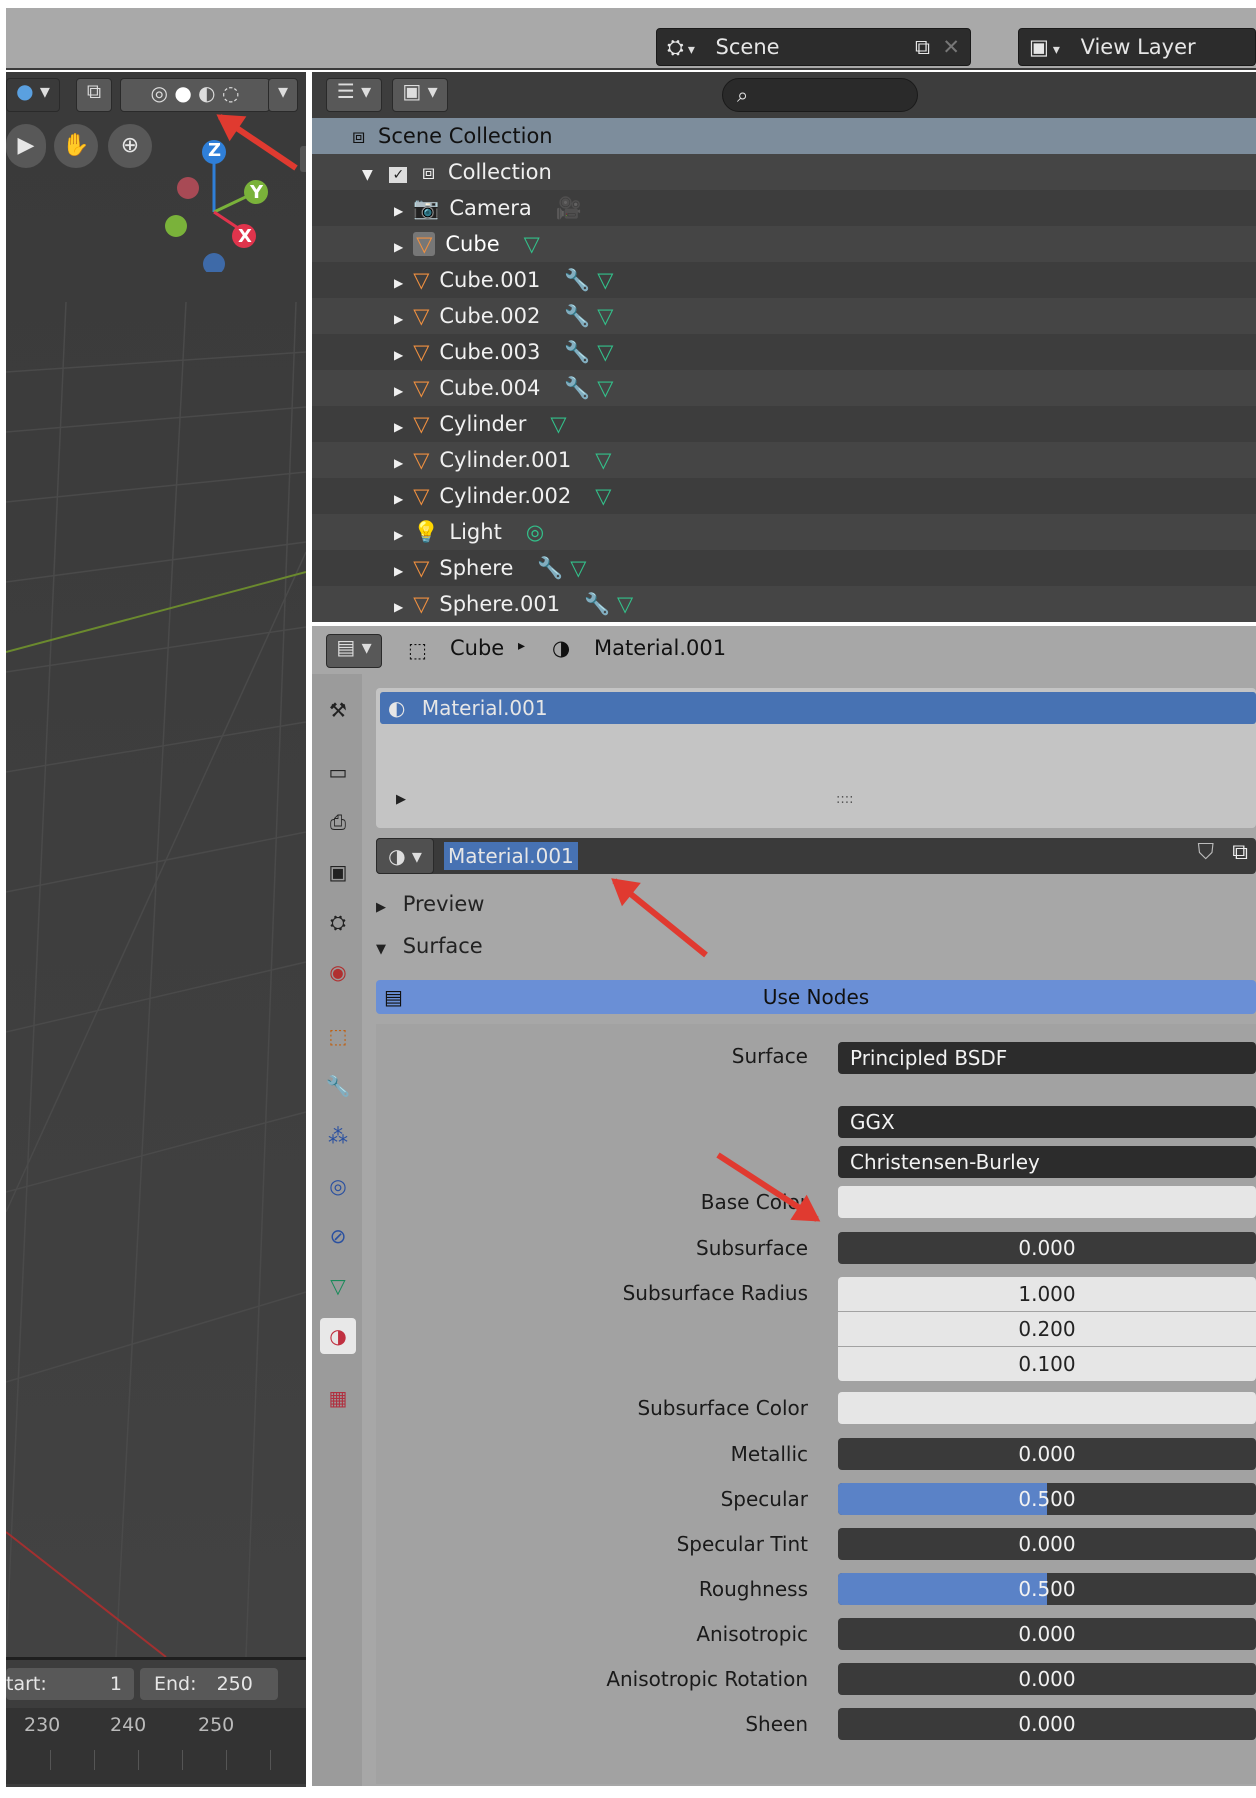  Describe the element at coordinates (784, 568) in the screenshot. I see `outliner-item: ▶ ▽ Sphere 🔧 ▽` at that location.